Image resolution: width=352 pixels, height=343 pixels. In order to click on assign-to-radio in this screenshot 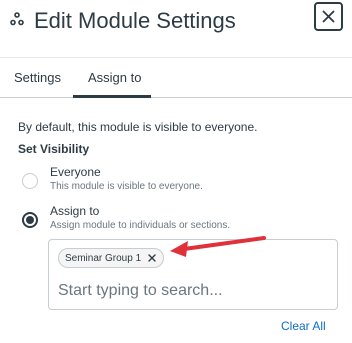, I will do `click(30, 220)`.